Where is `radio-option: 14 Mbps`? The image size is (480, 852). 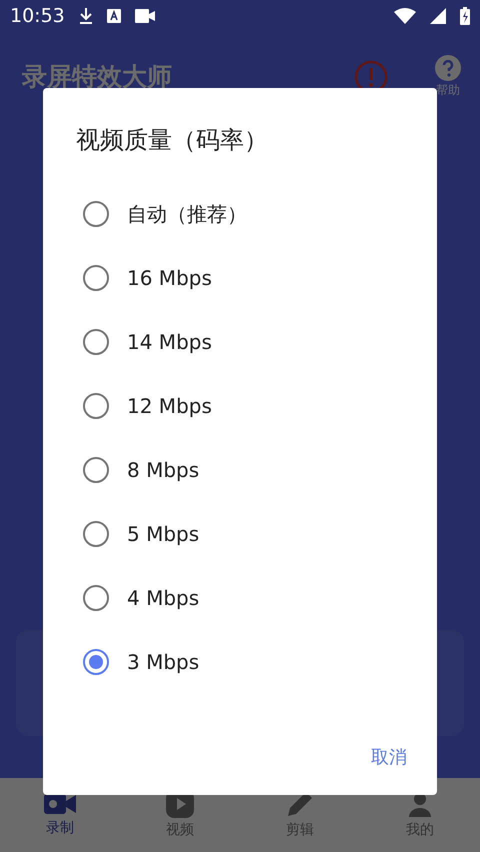
radio-option: 14 Mbps is located at coordinates (240, 342).